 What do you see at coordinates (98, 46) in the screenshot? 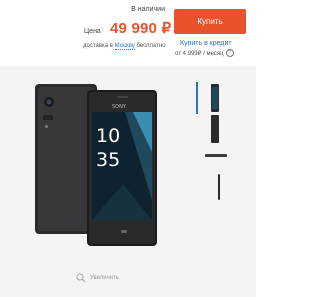
I see `delivery-prefix: доставка в` at bounding box center [98, 46].